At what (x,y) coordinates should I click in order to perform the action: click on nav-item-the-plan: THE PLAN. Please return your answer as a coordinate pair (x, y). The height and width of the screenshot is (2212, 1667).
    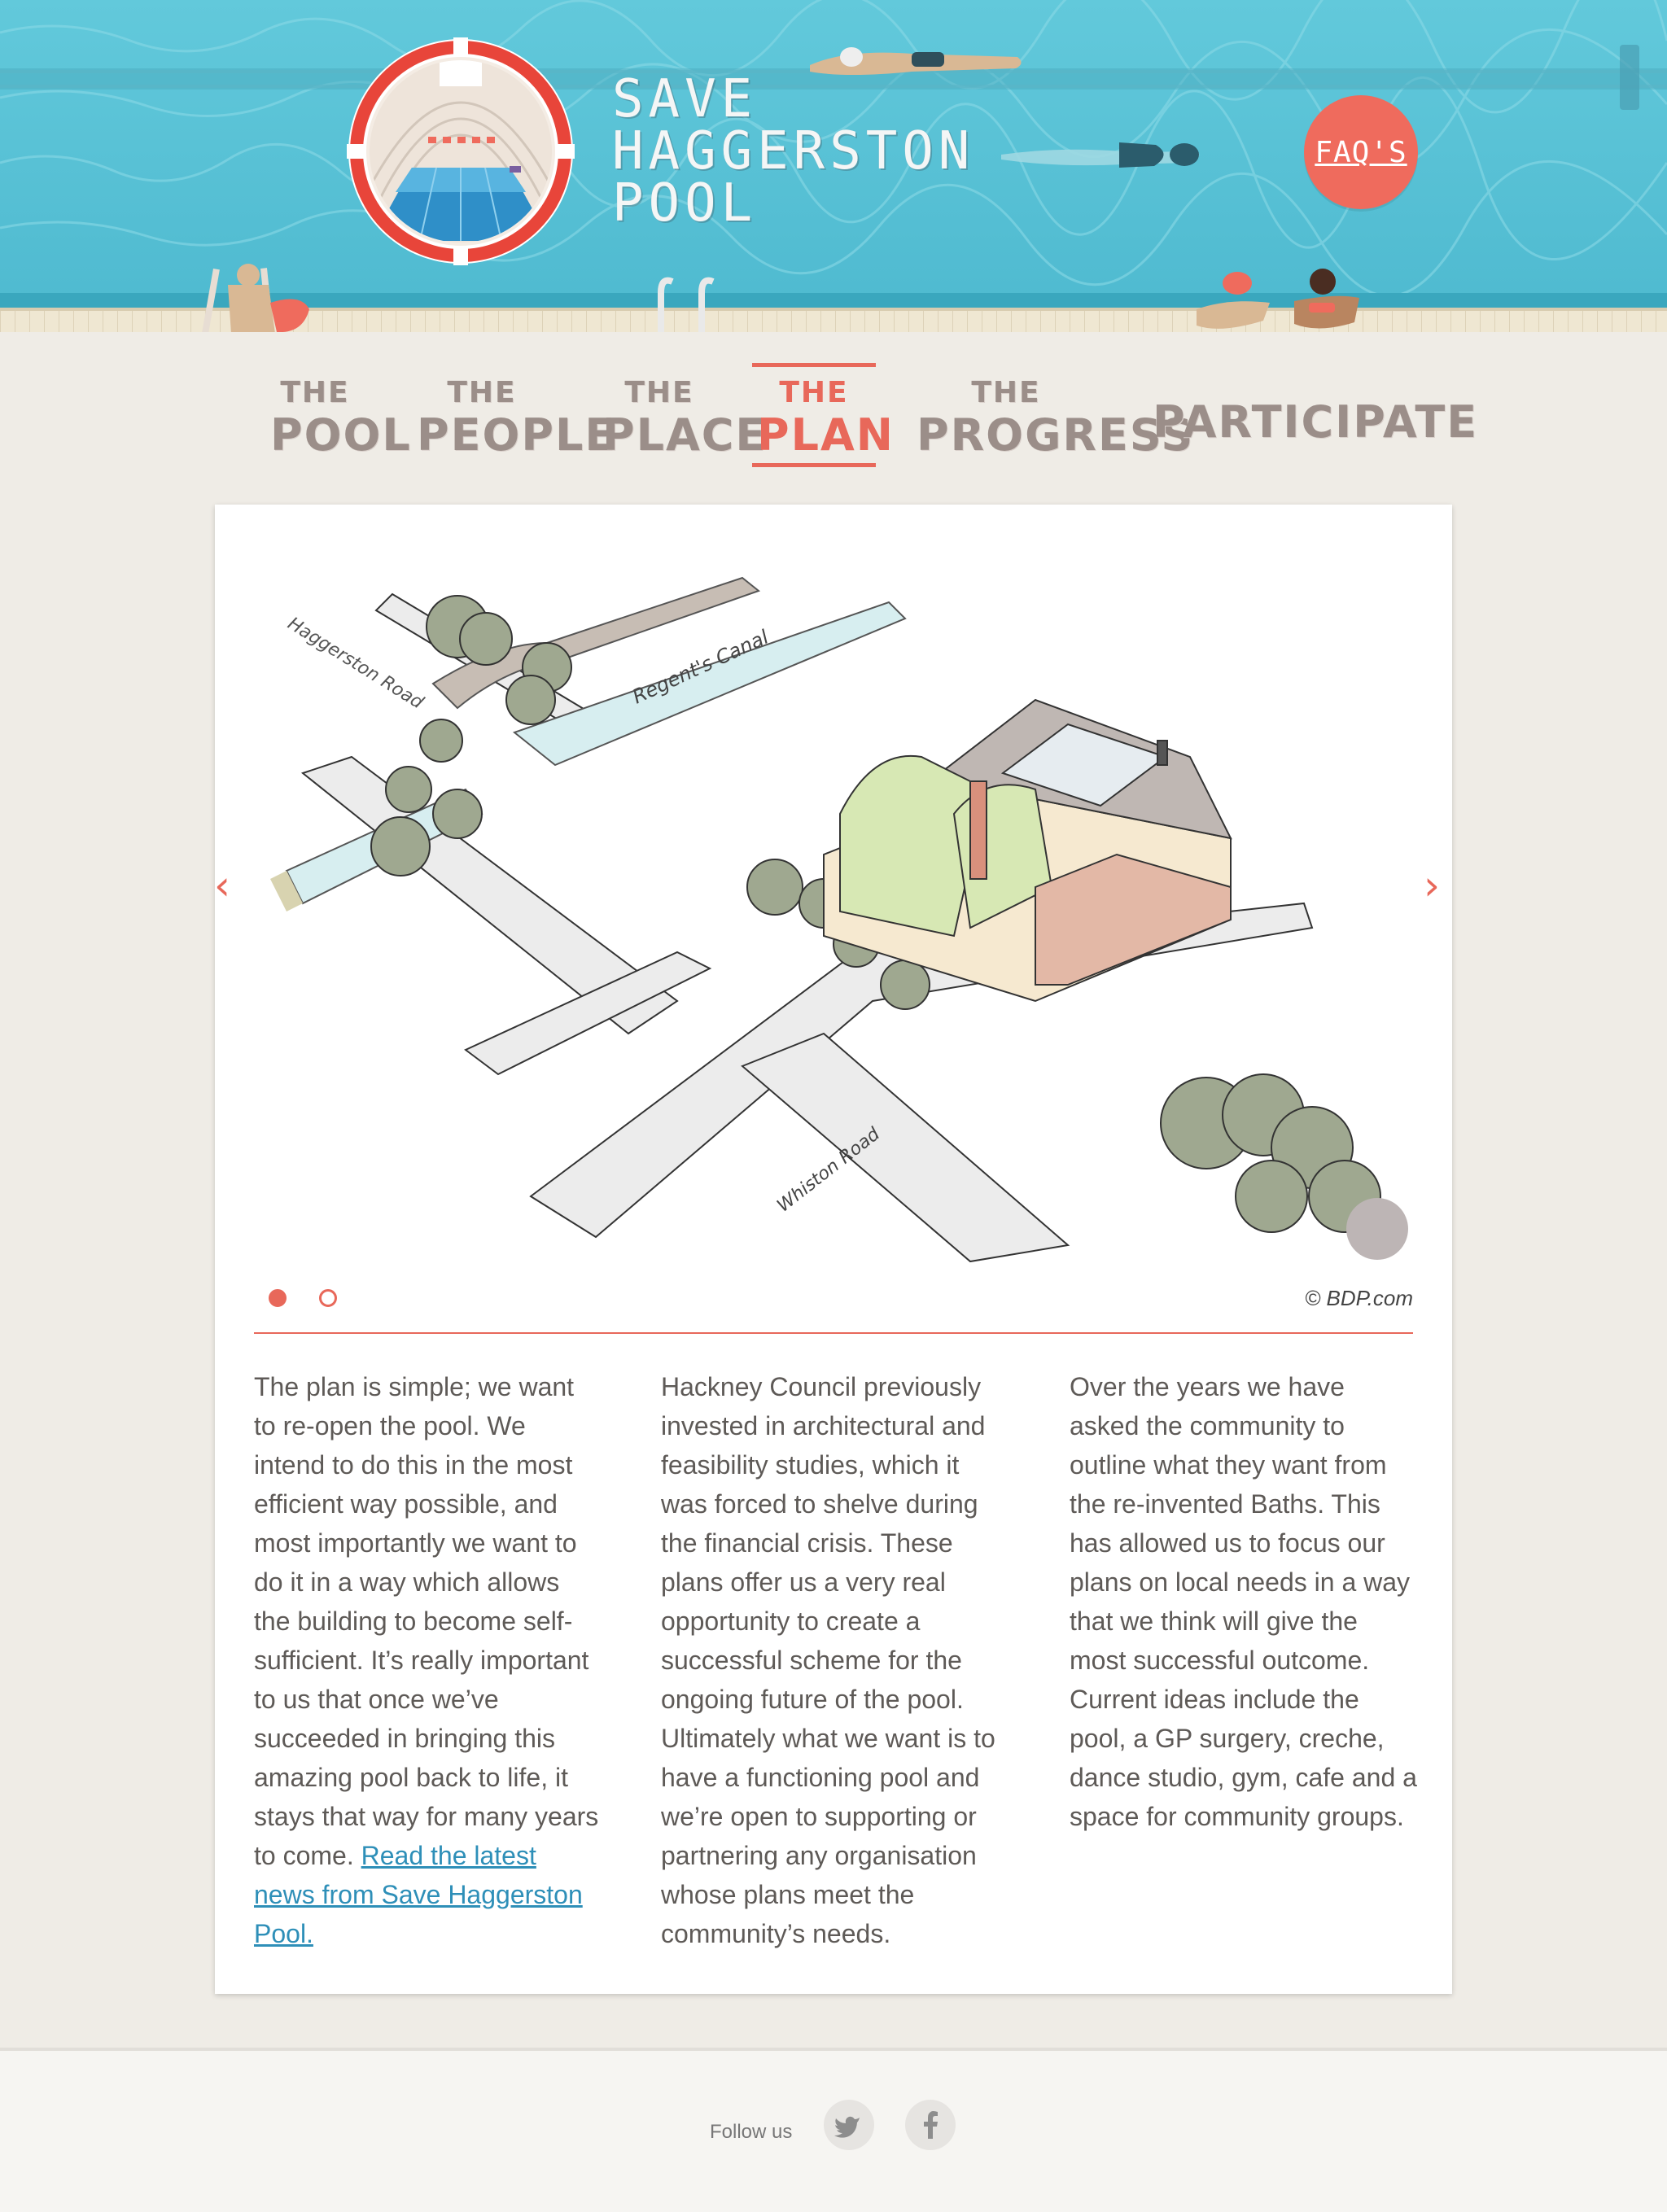
    Looking at the image, I should click on (823, 415).